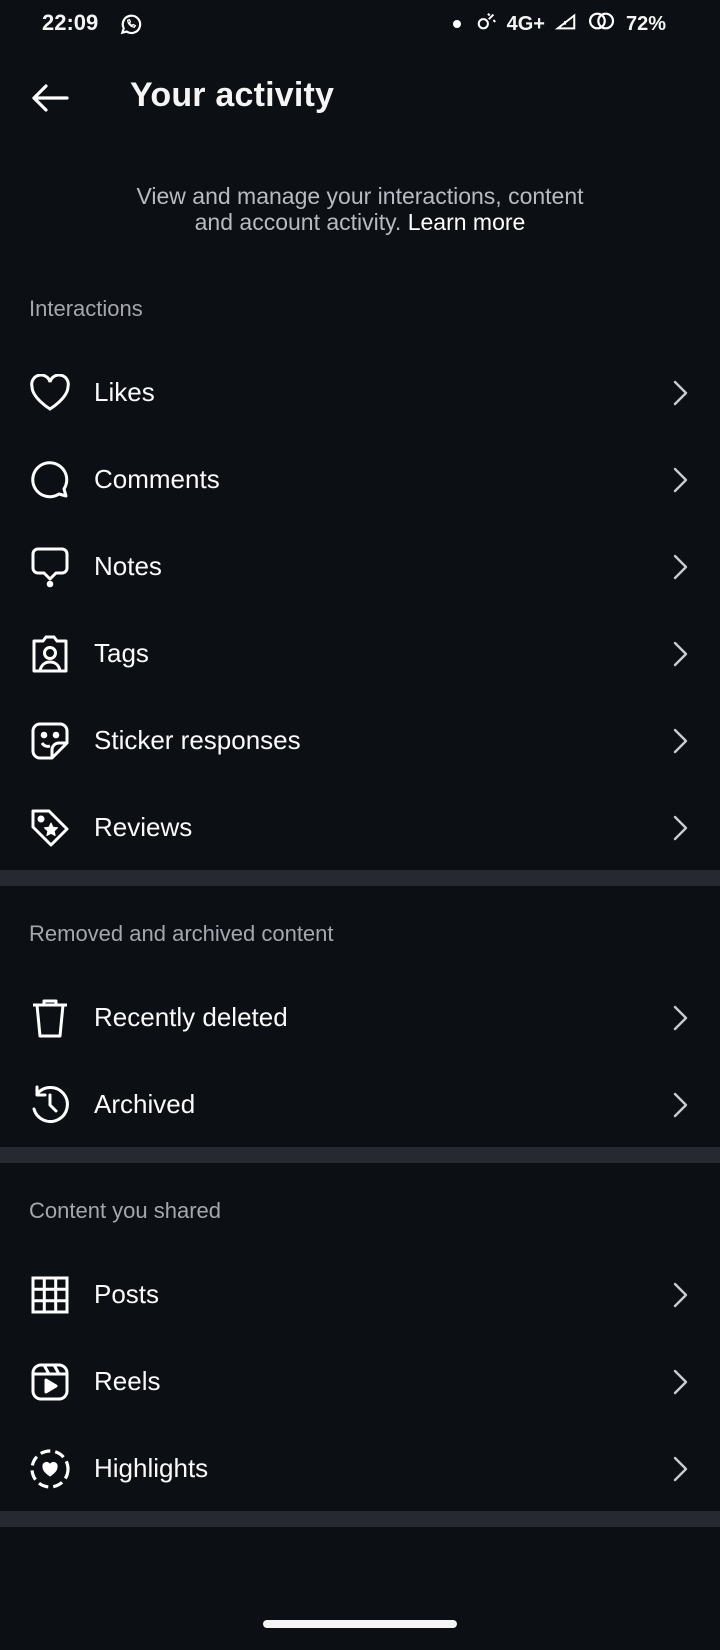 This screenshot has width=720, height=1650. Describe the element at coordinates (298, 222) in the screenshot. I see `intro-line-2: and account activity.` at that location.